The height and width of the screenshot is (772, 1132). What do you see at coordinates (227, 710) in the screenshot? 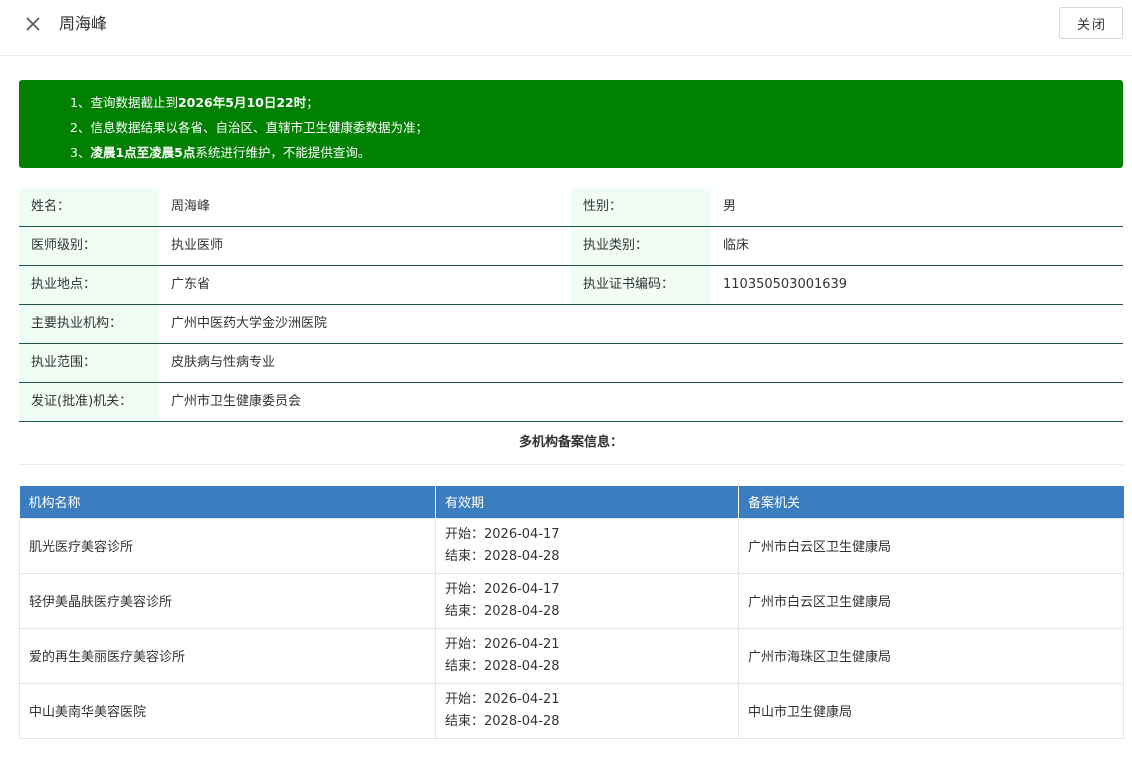
I see `institution-name-cell: 中山美南华美容医院` at bounding box center [227, 710].